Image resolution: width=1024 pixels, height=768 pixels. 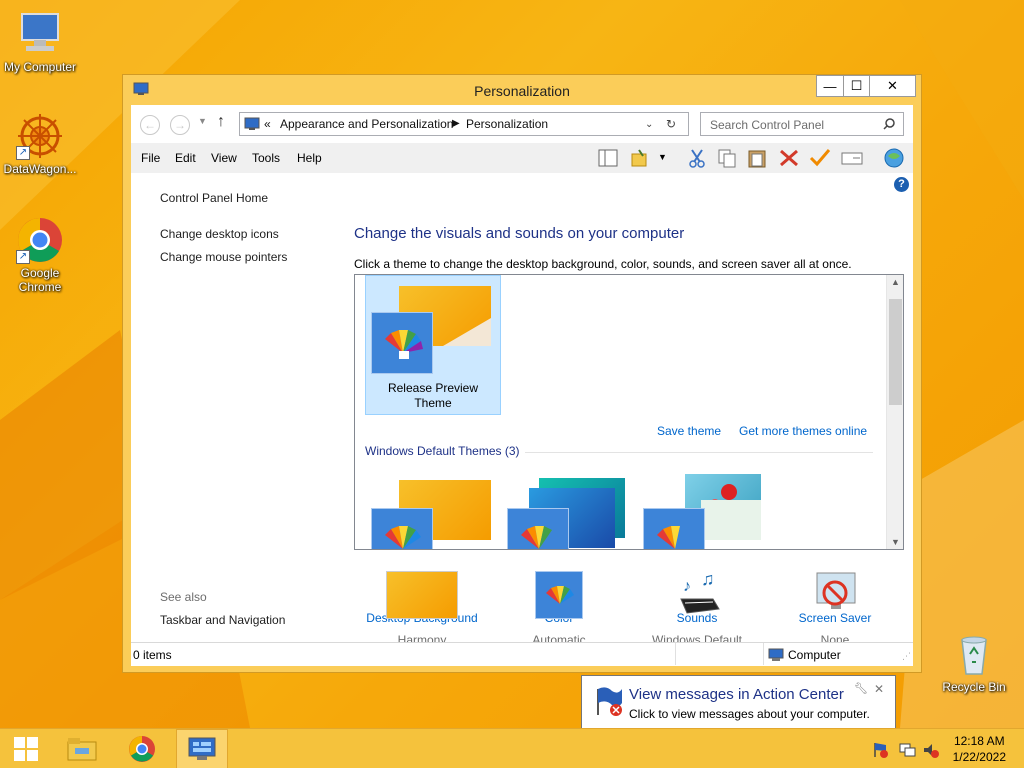 I want to click on theme-list-scrollbar: ▲ ▼, so click(x=894, y=412).